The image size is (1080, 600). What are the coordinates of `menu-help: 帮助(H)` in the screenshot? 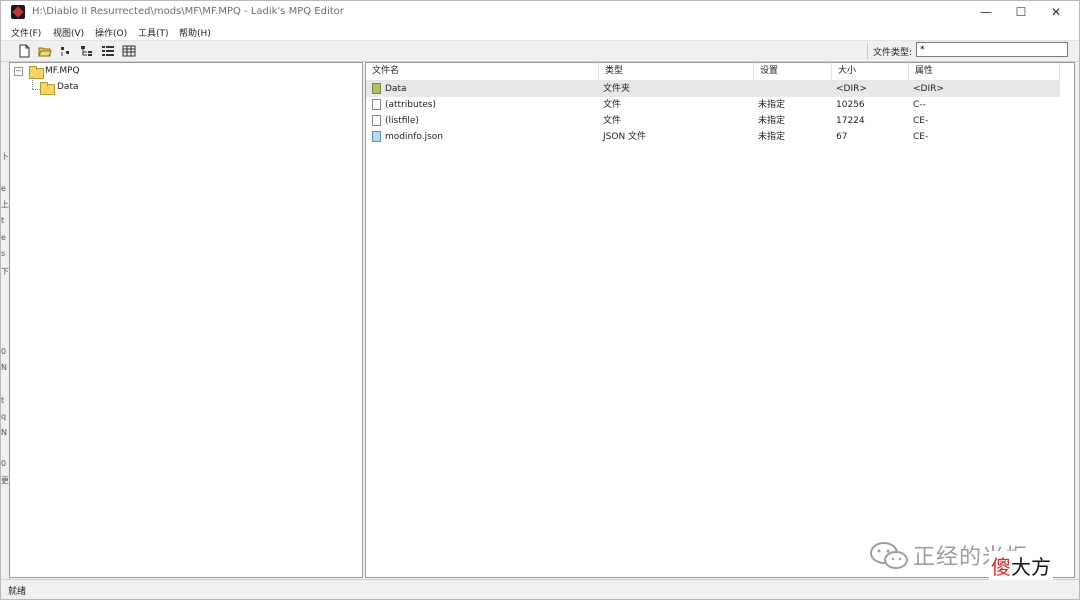 It's located at (195, 32).